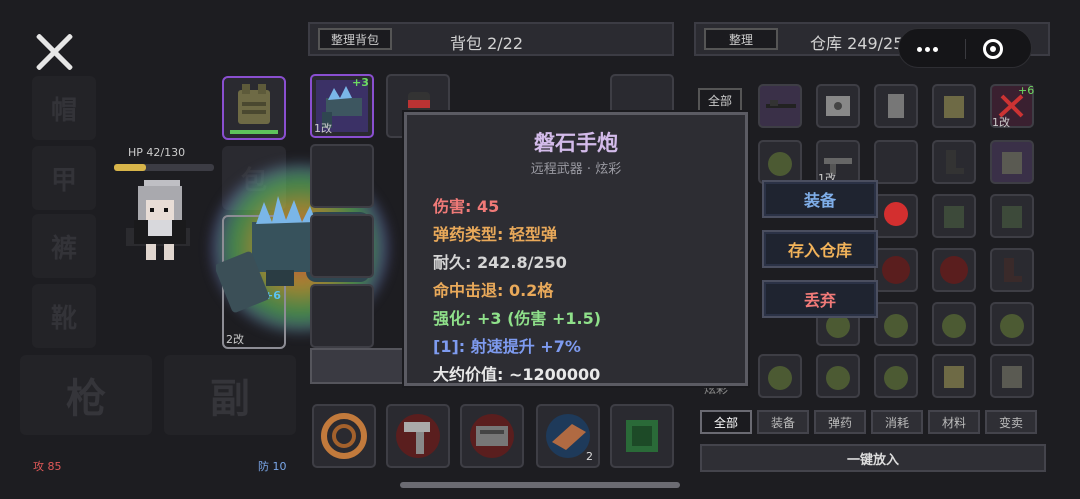 The height and width of the screenshot is (499, 1080). I want to click on slot-gun: 枪, so click(86, 395).